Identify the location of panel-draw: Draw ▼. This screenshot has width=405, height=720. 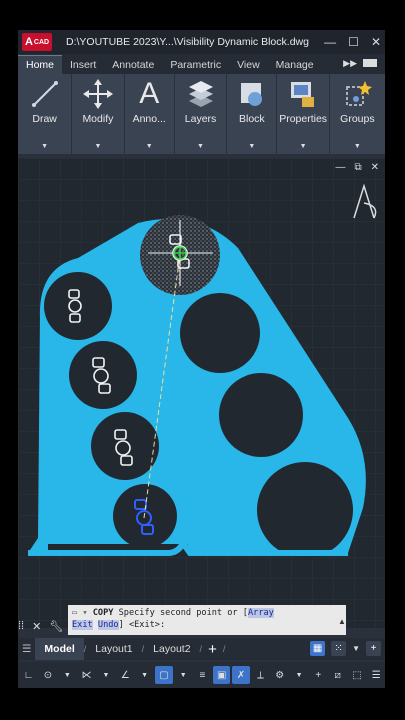
(45, 114).